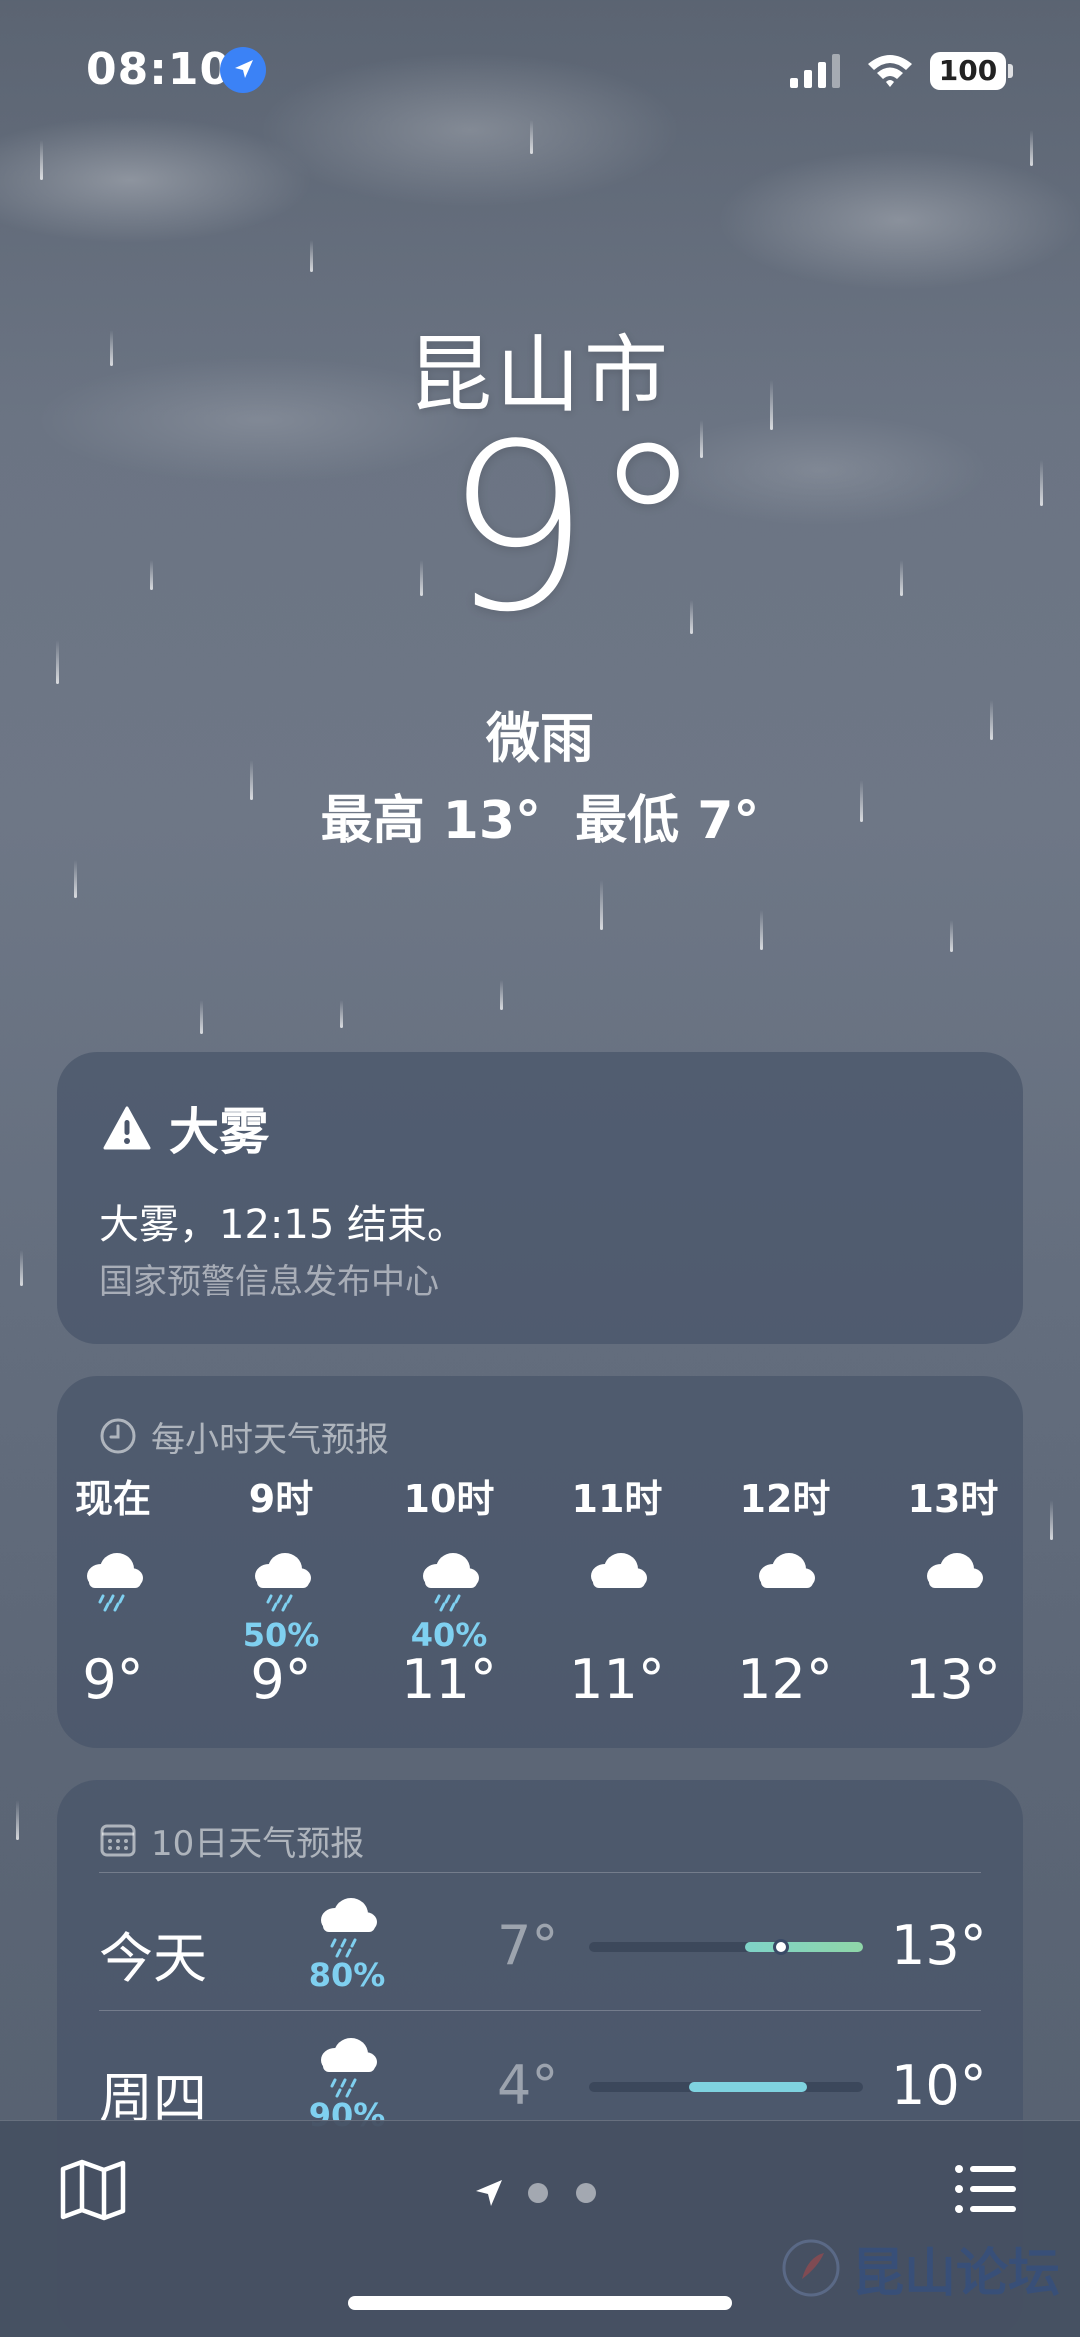  Describe the element at coordinates (811, 2268) in the screenshot. I see `watermark-logo-icon` at that location.